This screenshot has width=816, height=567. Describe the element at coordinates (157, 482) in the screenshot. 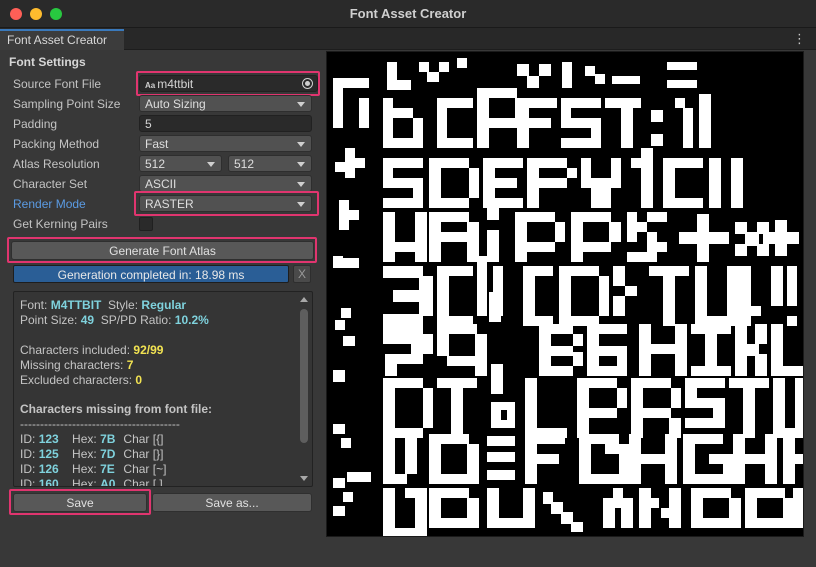

I see `char-value: [ ]` at that location.